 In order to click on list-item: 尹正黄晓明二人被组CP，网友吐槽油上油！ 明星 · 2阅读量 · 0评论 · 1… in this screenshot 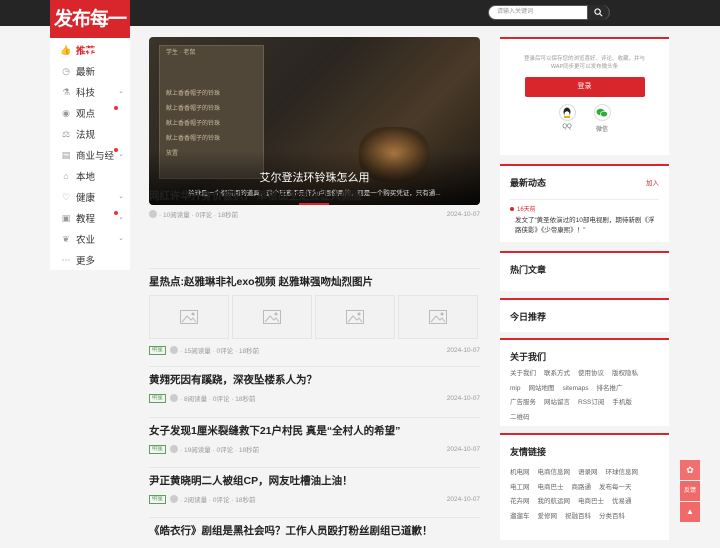, I will do `click(314, 493)`.